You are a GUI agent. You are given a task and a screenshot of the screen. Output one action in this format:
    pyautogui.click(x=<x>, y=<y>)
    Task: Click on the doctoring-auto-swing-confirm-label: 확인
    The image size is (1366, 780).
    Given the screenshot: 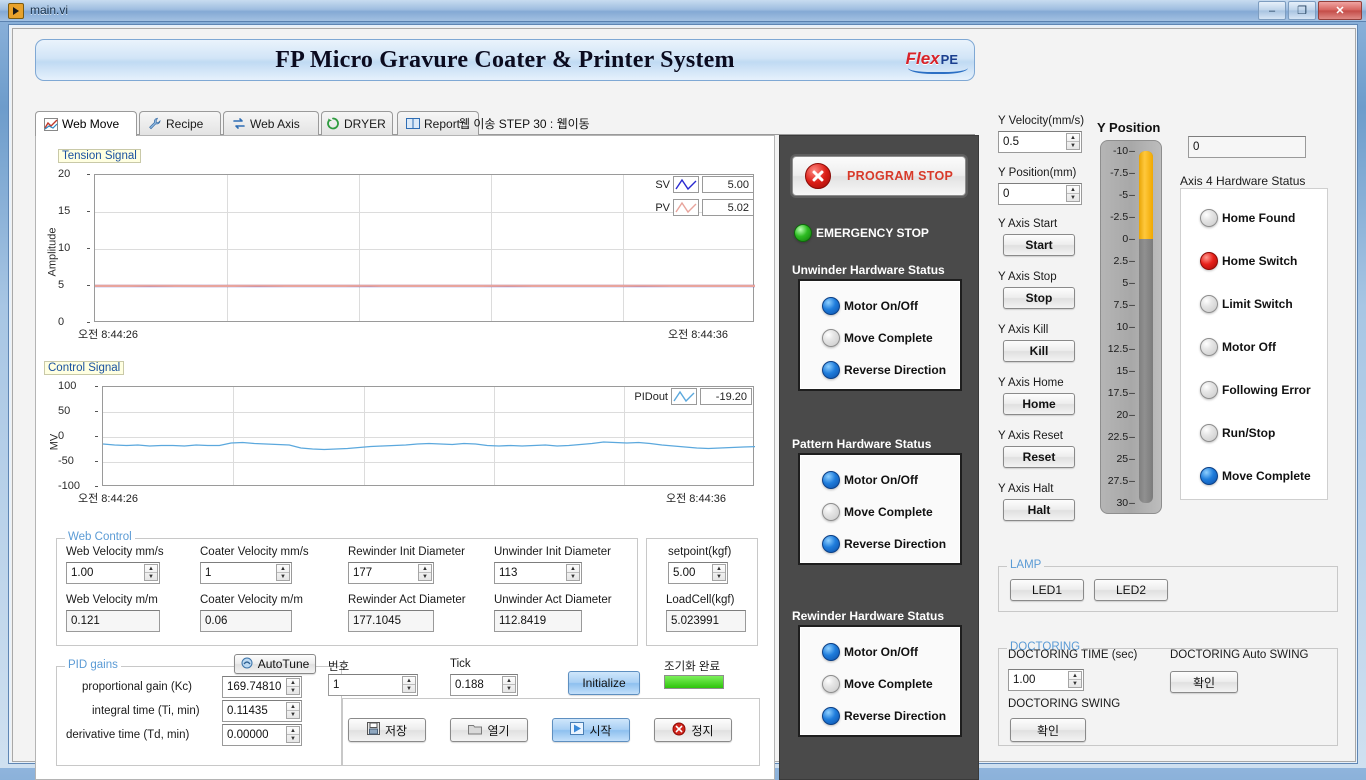 What is the action you would take?
    pyautogui.click(x=1204, y=682)
    